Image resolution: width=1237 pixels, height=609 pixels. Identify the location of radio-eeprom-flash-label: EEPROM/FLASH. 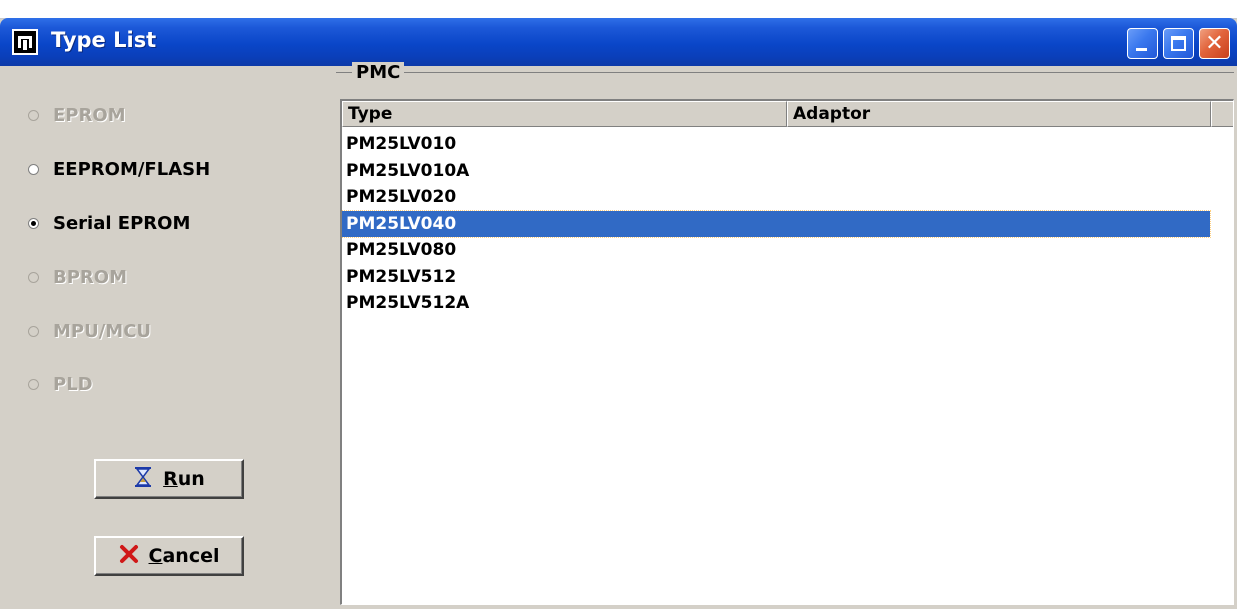
(132, 169).